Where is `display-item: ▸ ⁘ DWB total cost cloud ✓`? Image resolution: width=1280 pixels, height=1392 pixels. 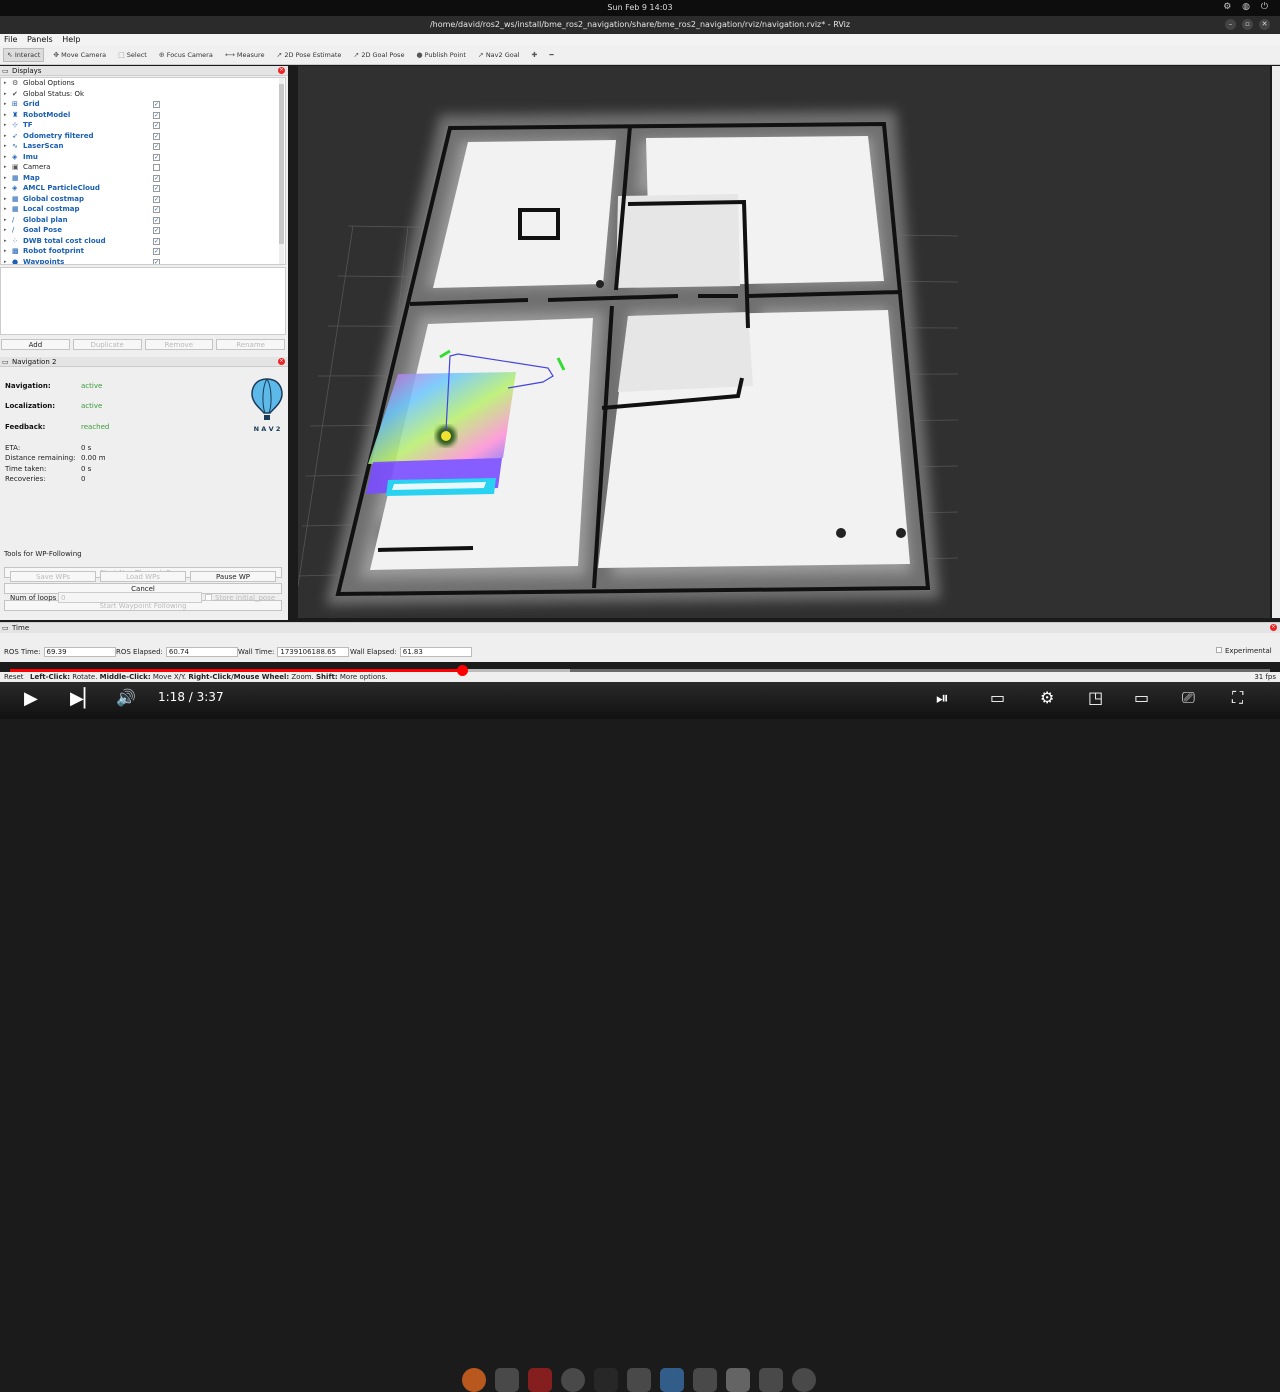
display-item: ▸ ⁘ DWB total cost cloud ✓ is located at coordinates (143, 241).